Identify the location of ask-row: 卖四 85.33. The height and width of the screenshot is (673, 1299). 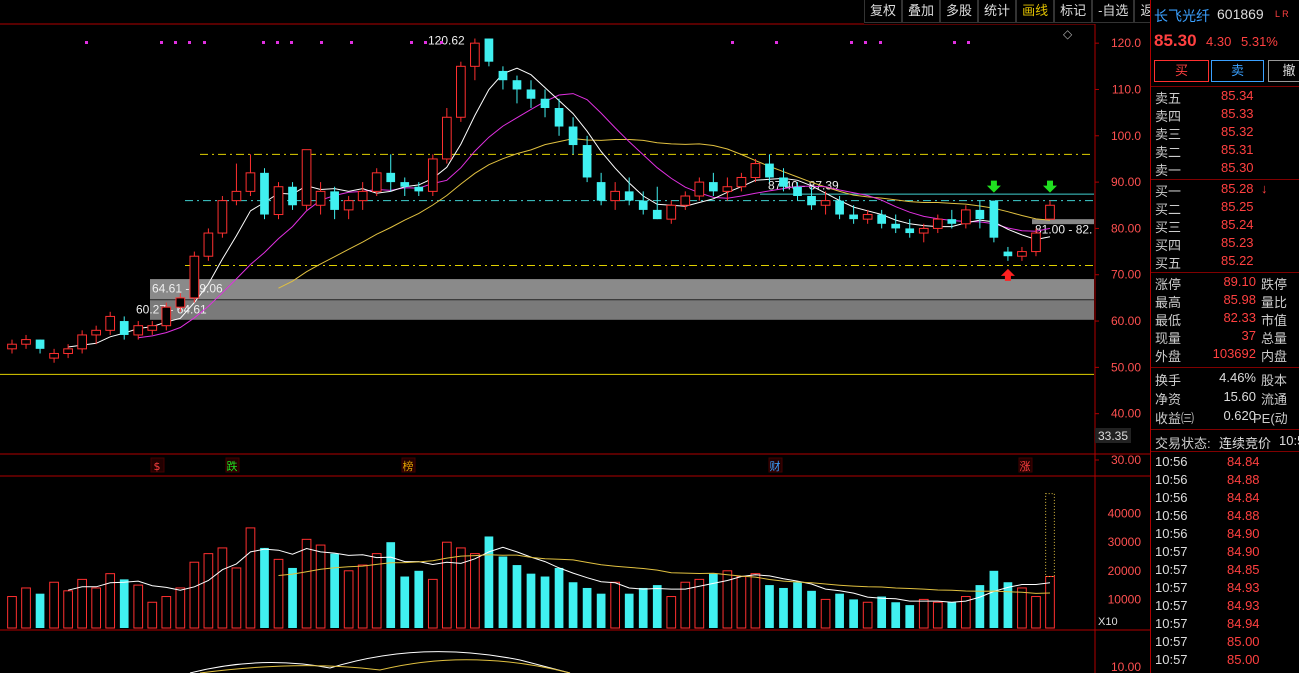
(1225, 115).